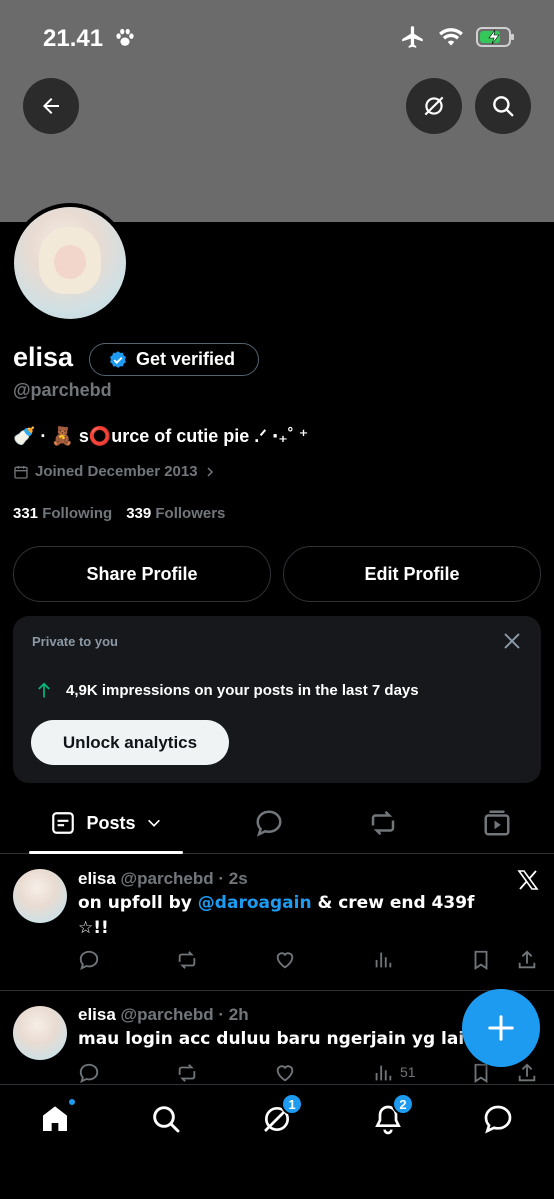  What do you see at coordinates (512, 641) in the screenshot?
I see `close-icon` at bounding box center [512, 641].